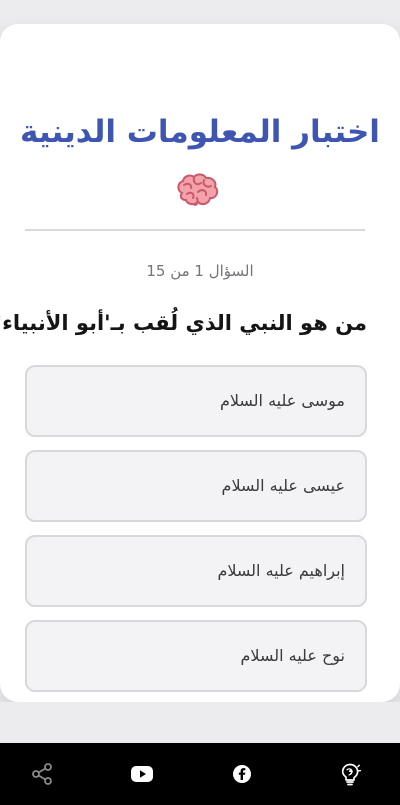  What do you see at coordinates (183, 323) in the screenshot?
I see `question-text: من هو النبي الذي لُقب بـ'أبو الأنبياء'؟` at bounding box center [183, 323].